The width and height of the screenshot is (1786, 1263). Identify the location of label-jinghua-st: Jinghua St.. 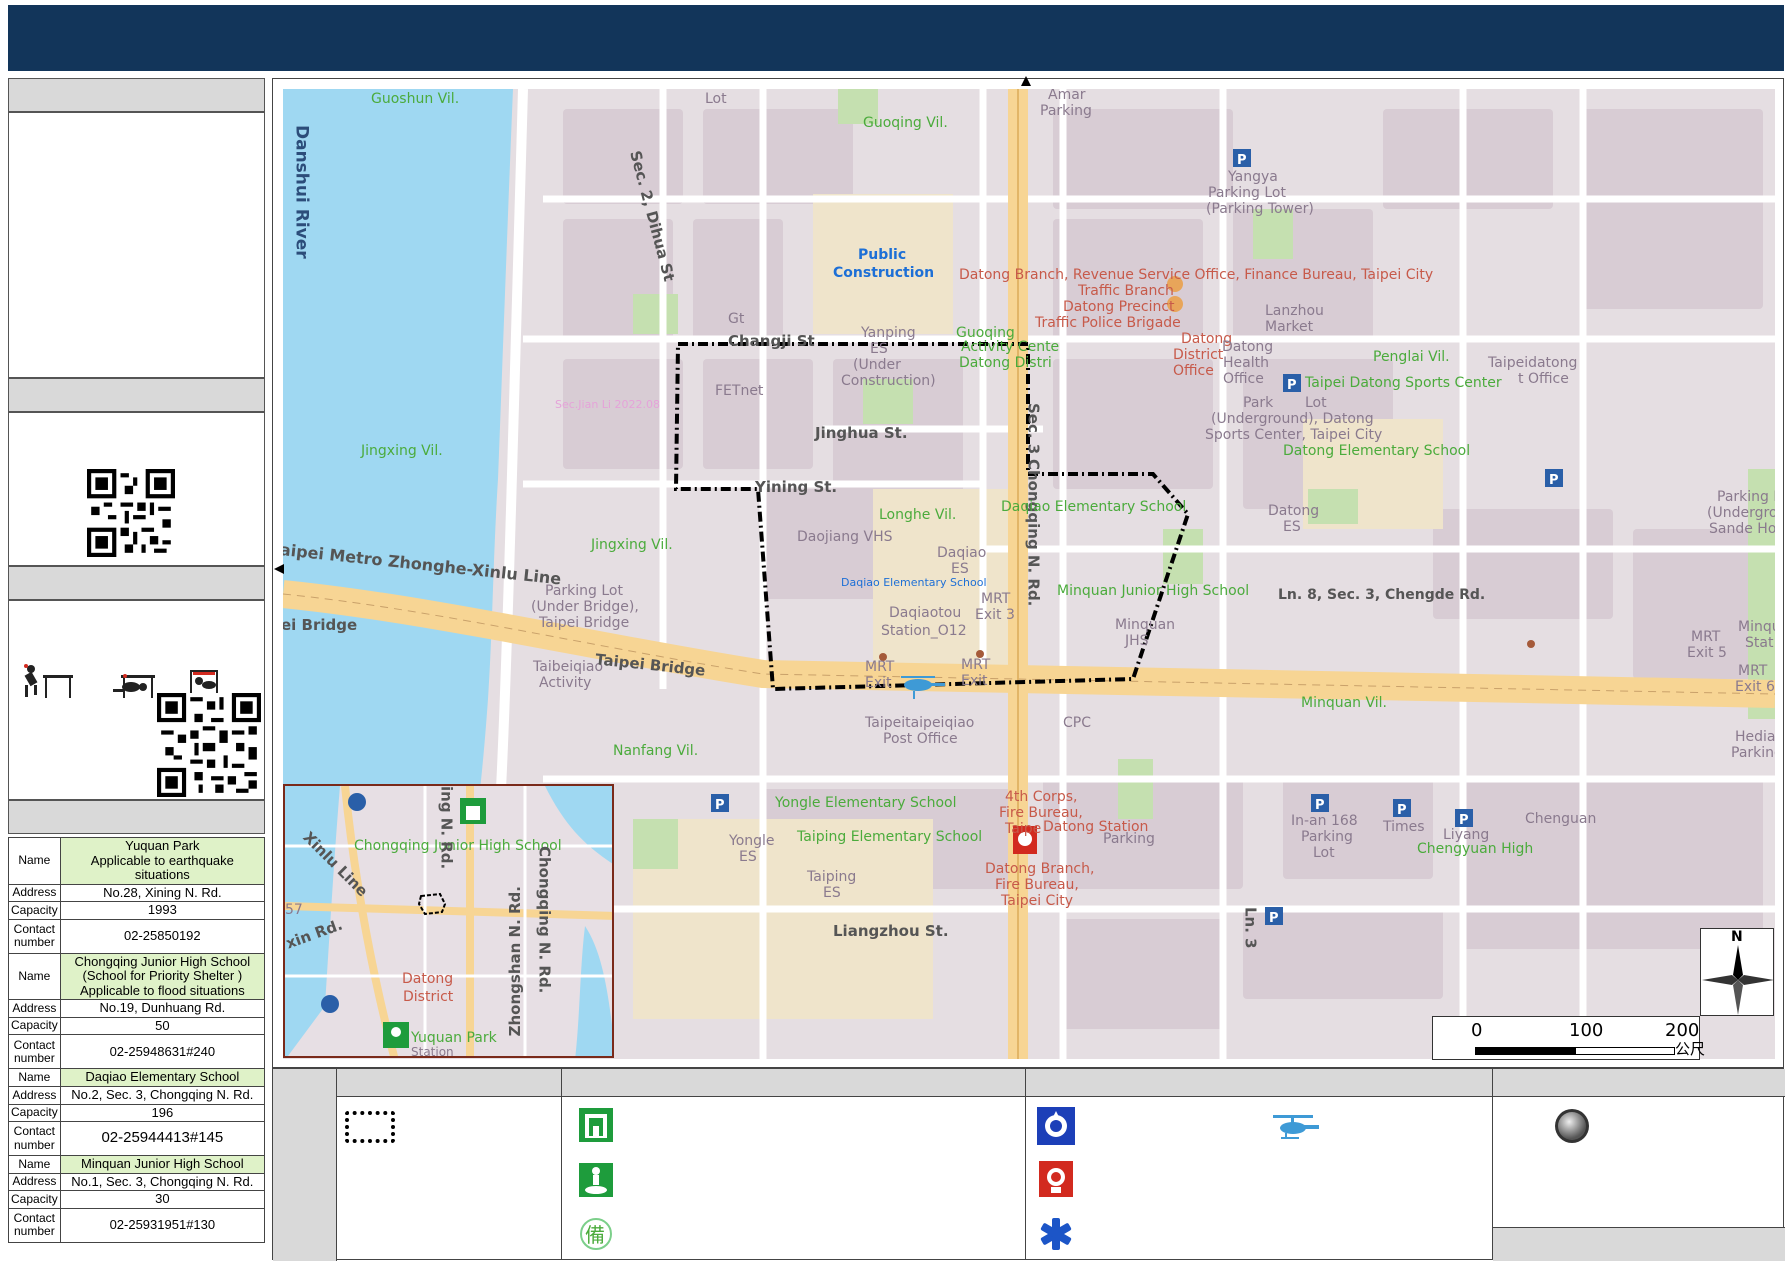
(861, 433).